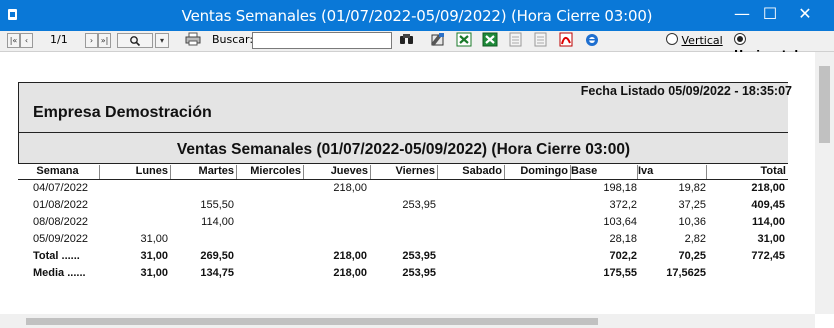 This screenshot has width=834, height=328. What do you see at coordinates (538, 172) in the screenshot?
I see `col-domingo: Domingo` at bounding box center [538, 172].